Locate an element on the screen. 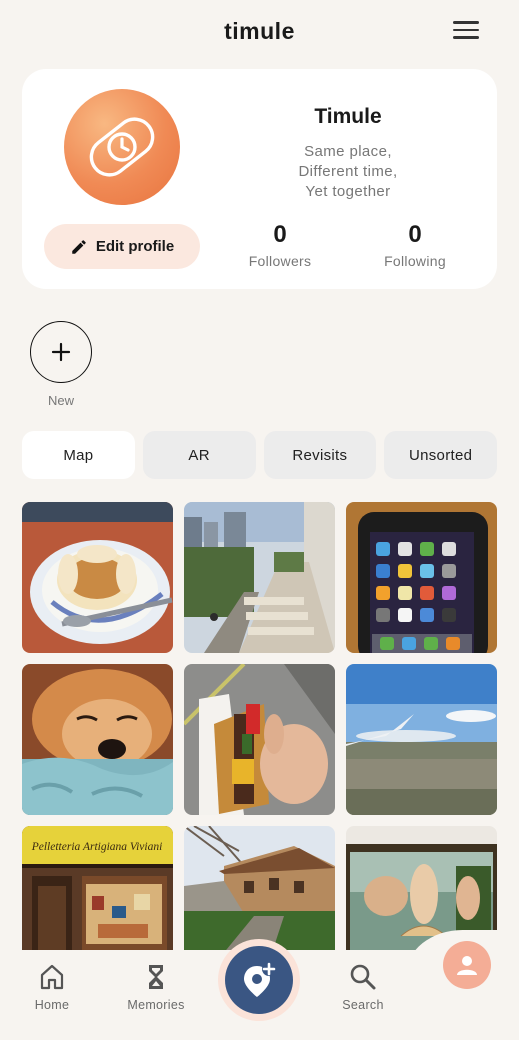 Image resolution: width=519 pixels, height=1040 pixels. bio-line: Same place, is located at coordinates (348, 151).